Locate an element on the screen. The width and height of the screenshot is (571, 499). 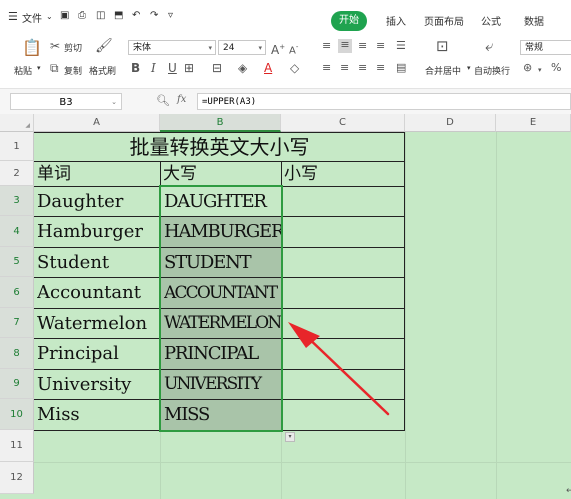
header-cell-upper: 大写 is located at coordinates (221, 174).